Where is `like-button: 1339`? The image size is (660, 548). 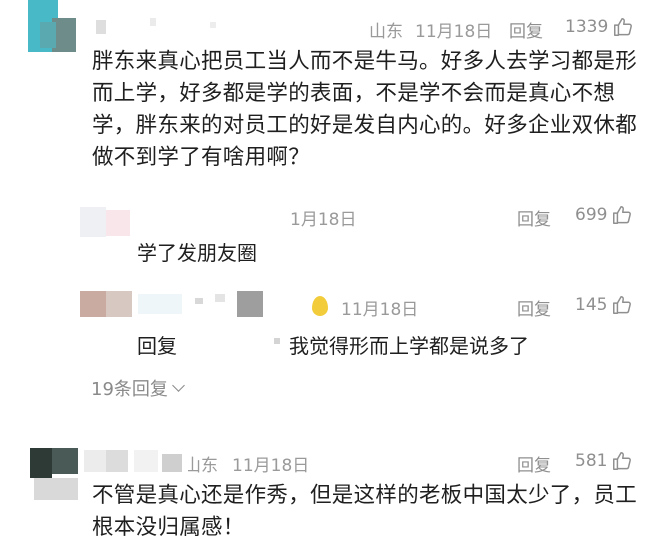
like-button: 1339 is located at coordinates (599, 27).